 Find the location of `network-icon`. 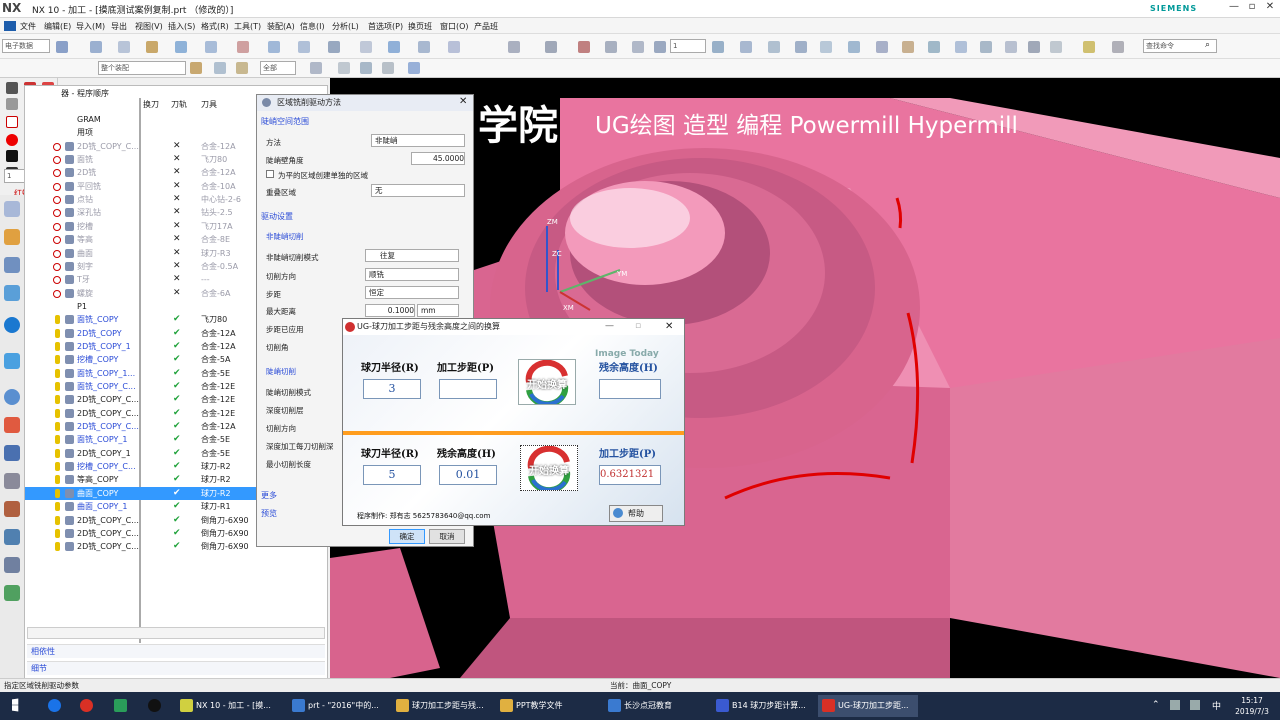

network-icon is located at coordinates (1175, 705).